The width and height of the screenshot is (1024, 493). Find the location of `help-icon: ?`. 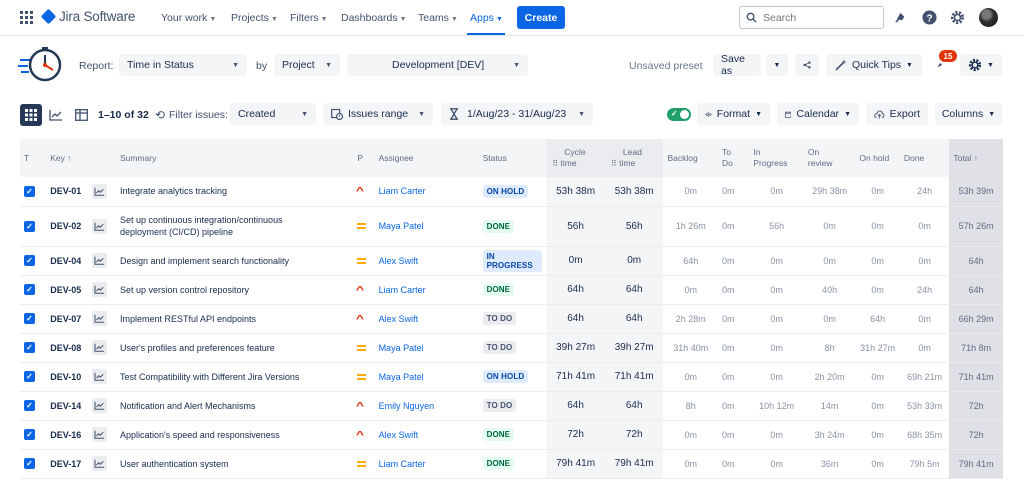

help-icon: ? is located at coordinates (929, 17).